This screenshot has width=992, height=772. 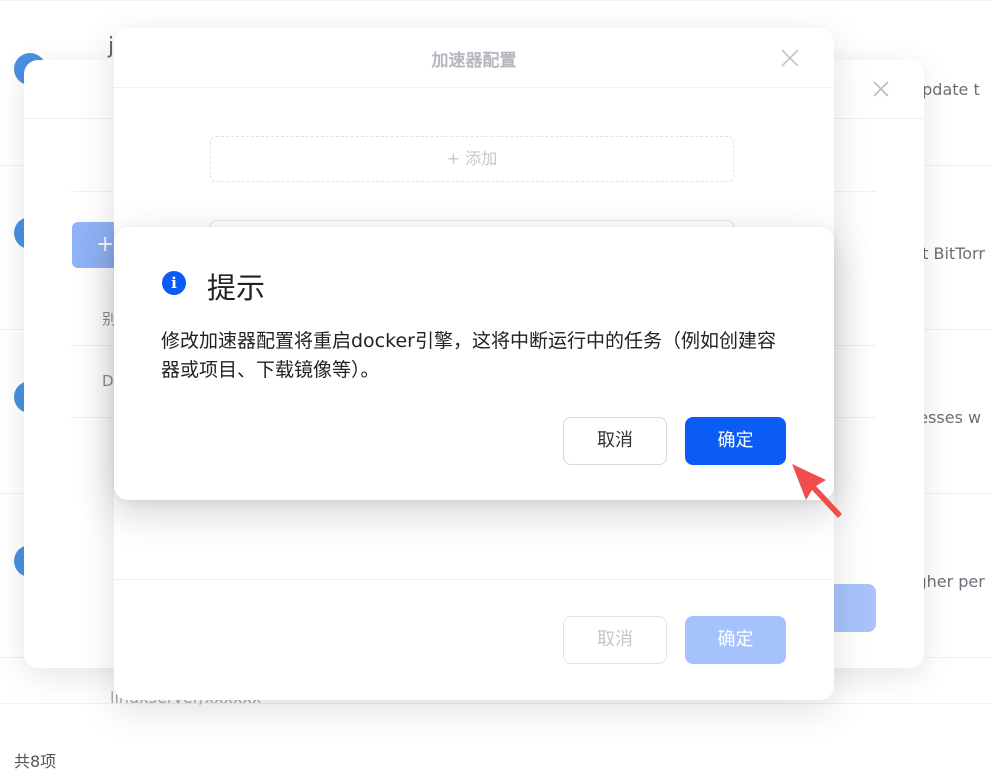 I want to click on dialog-title: 提示, so click(x=236, y=288).